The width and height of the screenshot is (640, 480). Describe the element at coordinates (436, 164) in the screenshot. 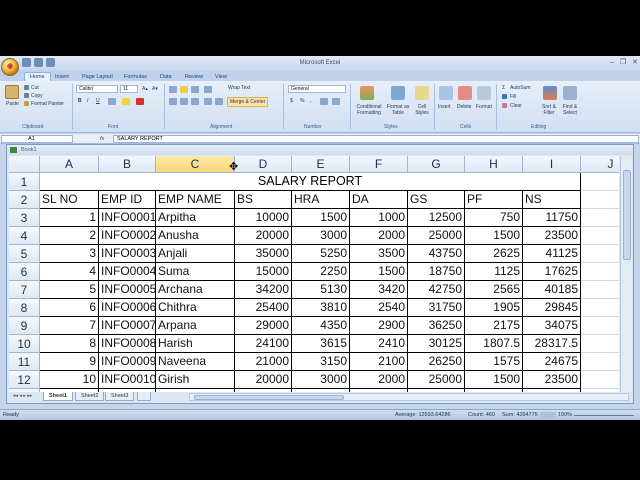

I see `column-header: G` at that location.